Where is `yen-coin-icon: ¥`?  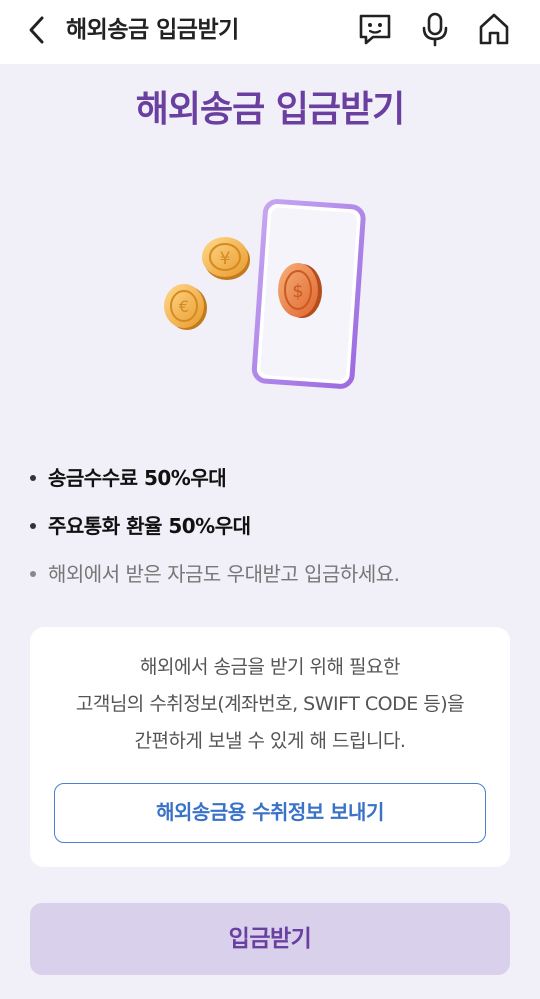
yen-coin-icon: ¥ is located at coordinates (226, 258).